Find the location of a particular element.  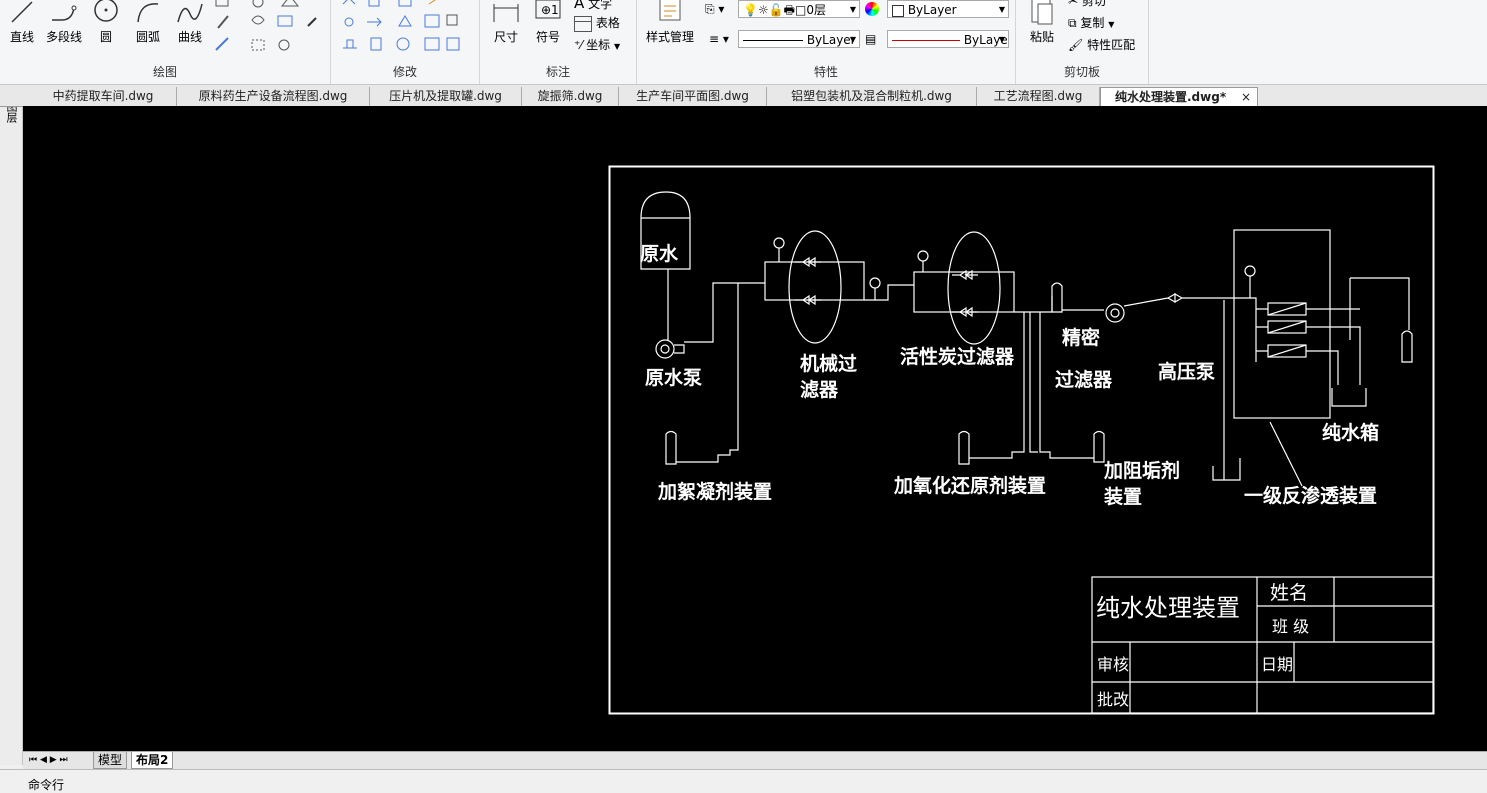

command-line-label: 命令行 is located at coordinates (46, 785).